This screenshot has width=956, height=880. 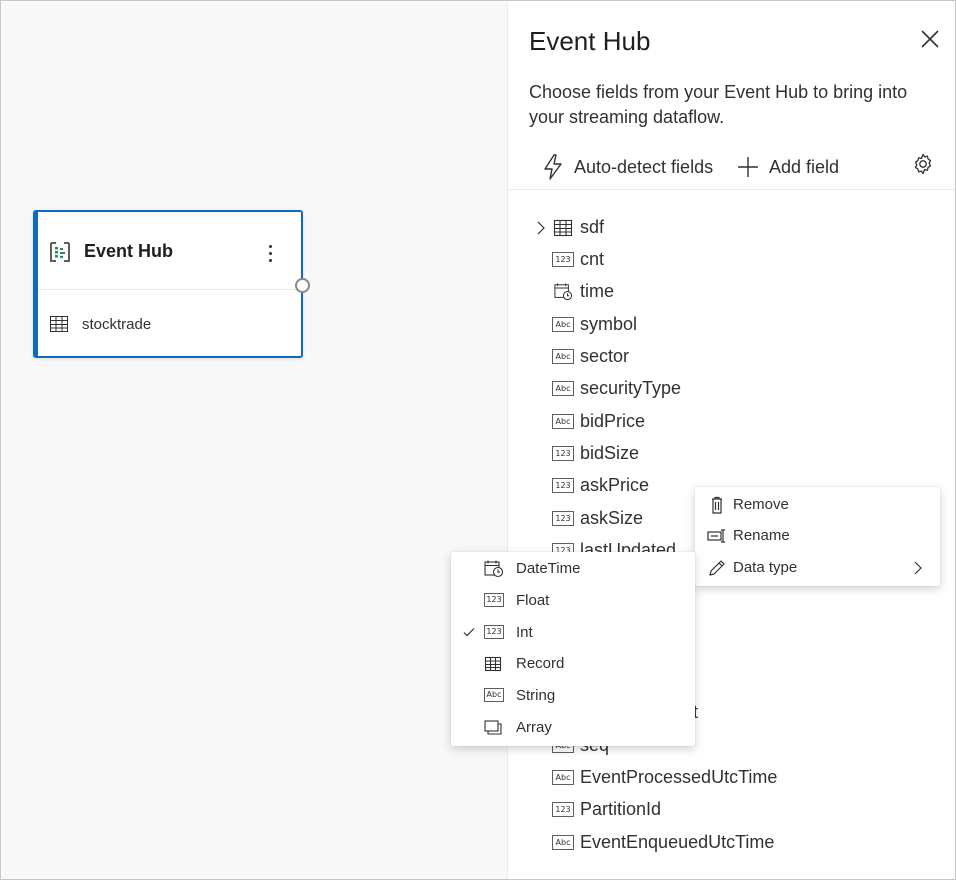 I want to click on field-name: EventEnqueuedUtcTime, so click(x=677, y=842).